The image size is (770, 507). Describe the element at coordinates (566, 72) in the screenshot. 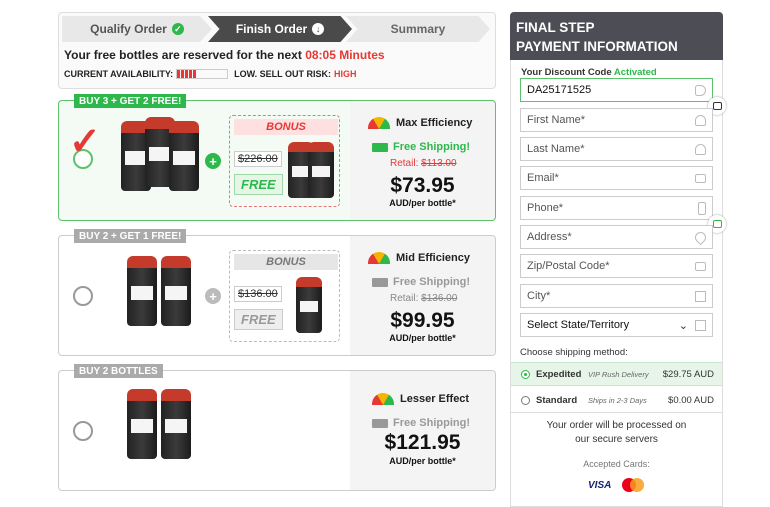

I see `discount-label: Your Discount Code` at that location.